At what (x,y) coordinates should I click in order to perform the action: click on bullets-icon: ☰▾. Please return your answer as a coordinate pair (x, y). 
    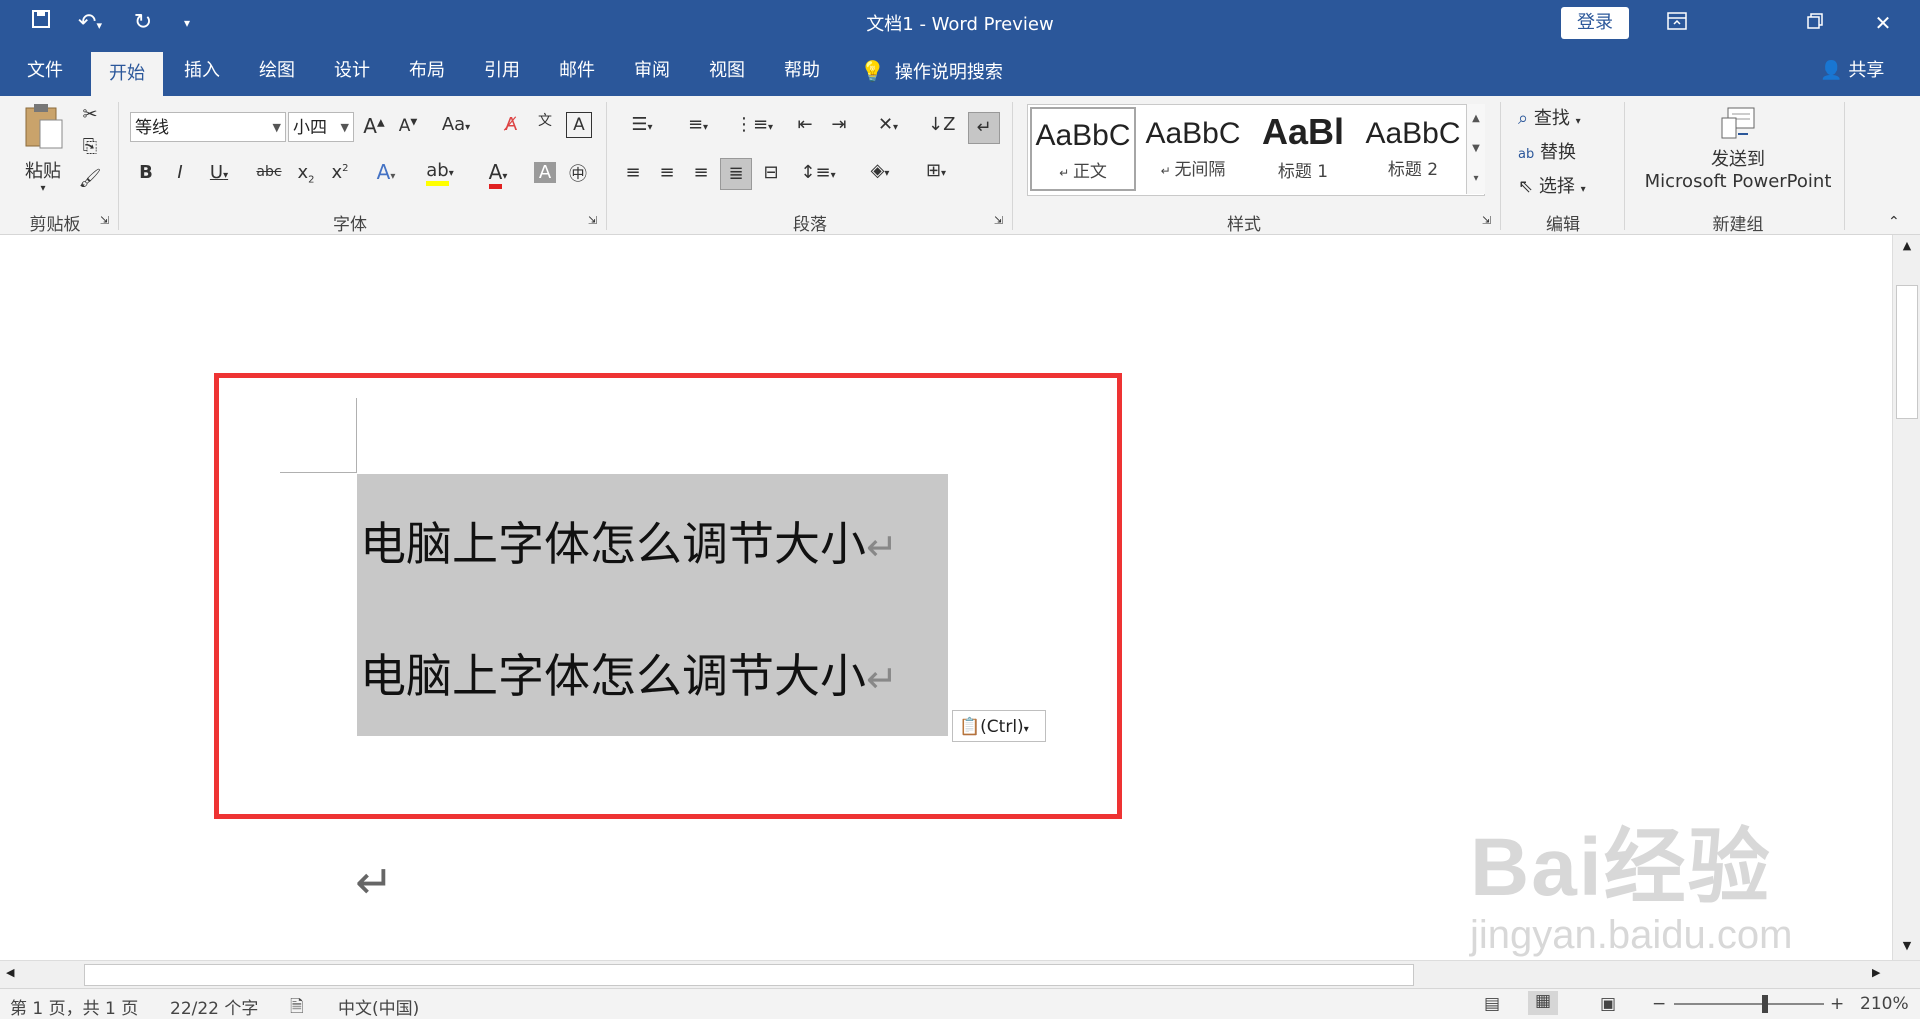
    Looking at the image, I should click on (642, 124).